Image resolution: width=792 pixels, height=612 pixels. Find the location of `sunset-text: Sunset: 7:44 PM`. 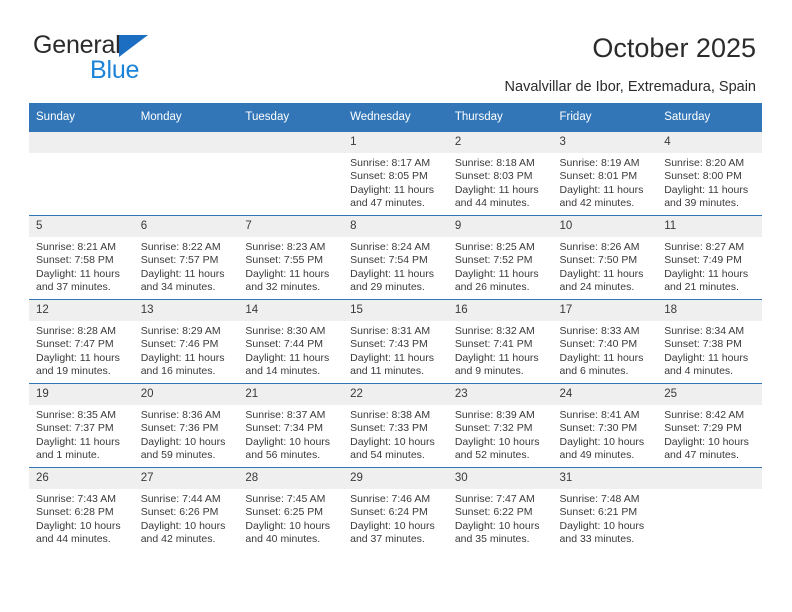

sunset-text: Sunset: 7:44 PM is located at coordinates (284, 344).